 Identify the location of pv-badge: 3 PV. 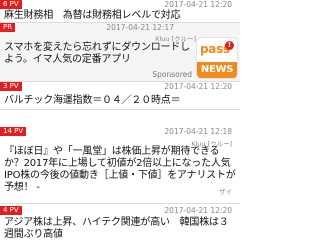
(11, 86).